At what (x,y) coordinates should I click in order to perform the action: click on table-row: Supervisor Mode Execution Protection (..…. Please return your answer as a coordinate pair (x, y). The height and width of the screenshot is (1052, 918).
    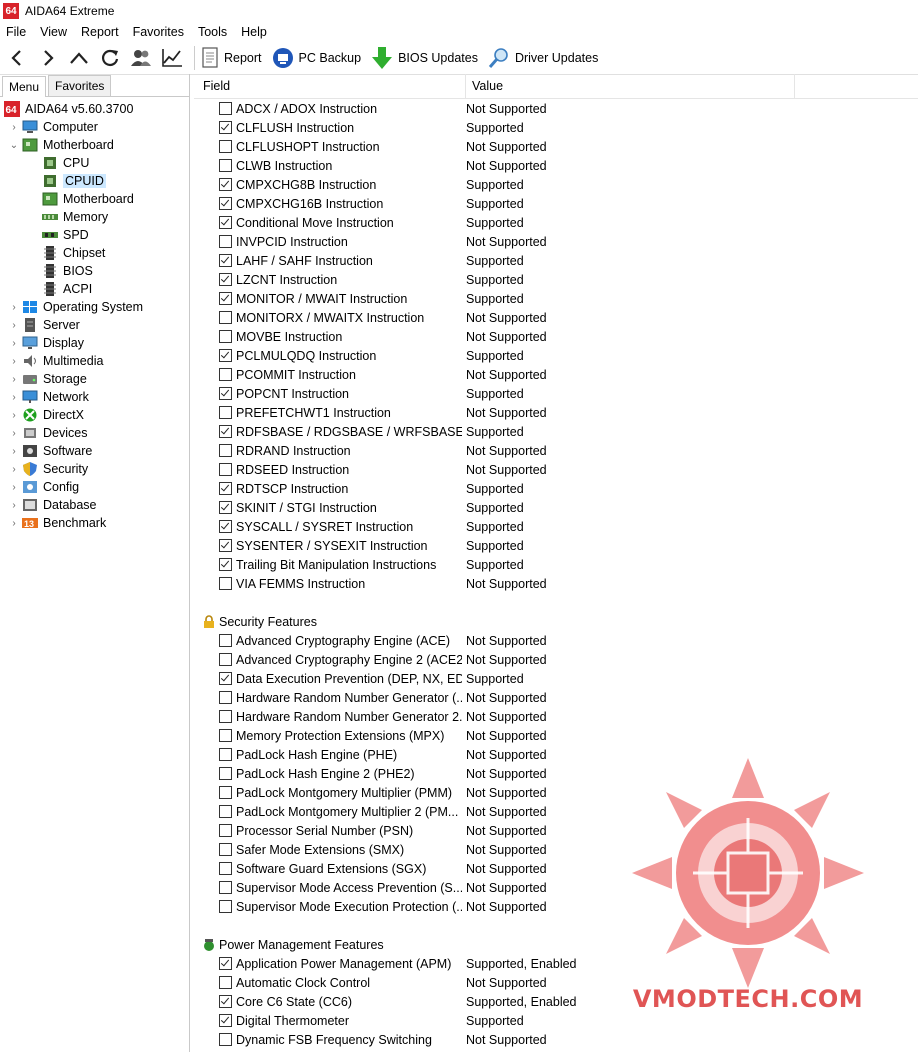
    Looking at the image, I should click on (556, 906).